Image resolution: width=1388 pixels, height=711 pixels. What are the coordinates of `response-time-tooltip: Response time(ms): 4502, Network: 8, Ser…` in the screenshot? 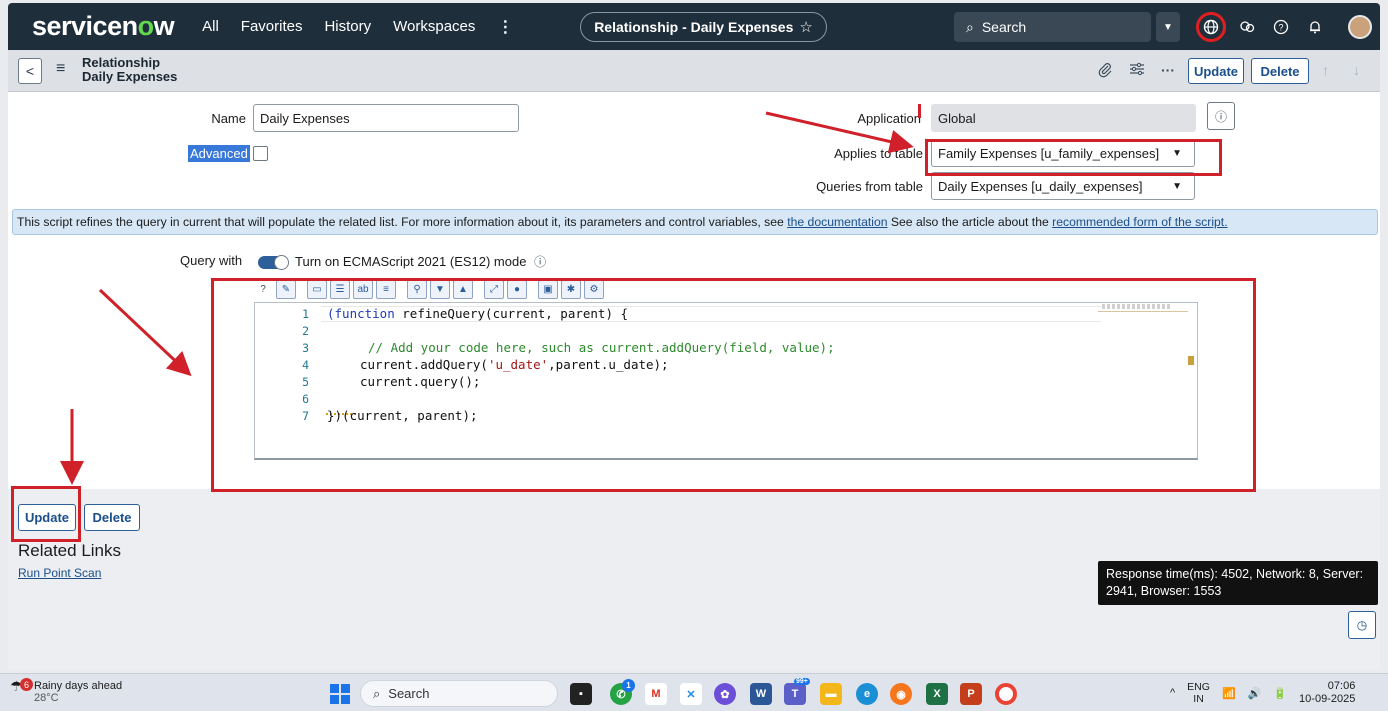 It's located at (1238, 583).